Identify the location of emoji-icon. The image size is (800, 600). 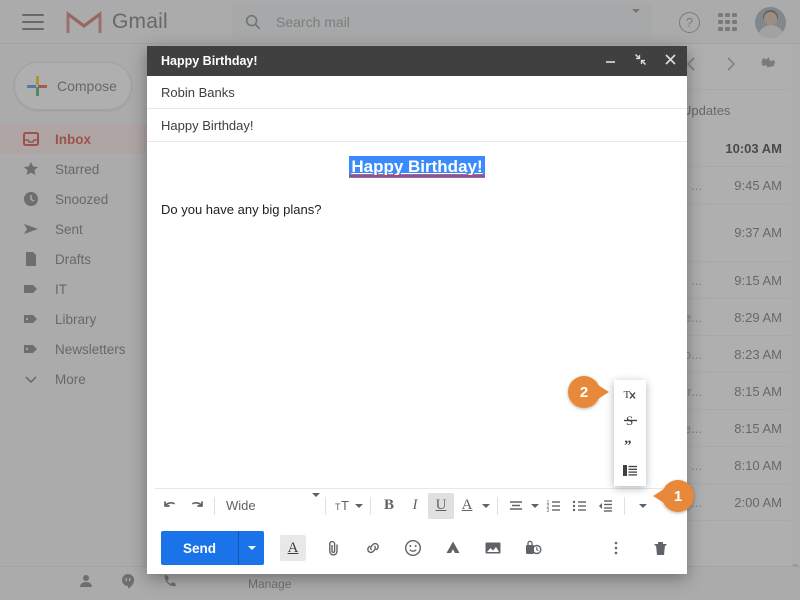
(413, 548).